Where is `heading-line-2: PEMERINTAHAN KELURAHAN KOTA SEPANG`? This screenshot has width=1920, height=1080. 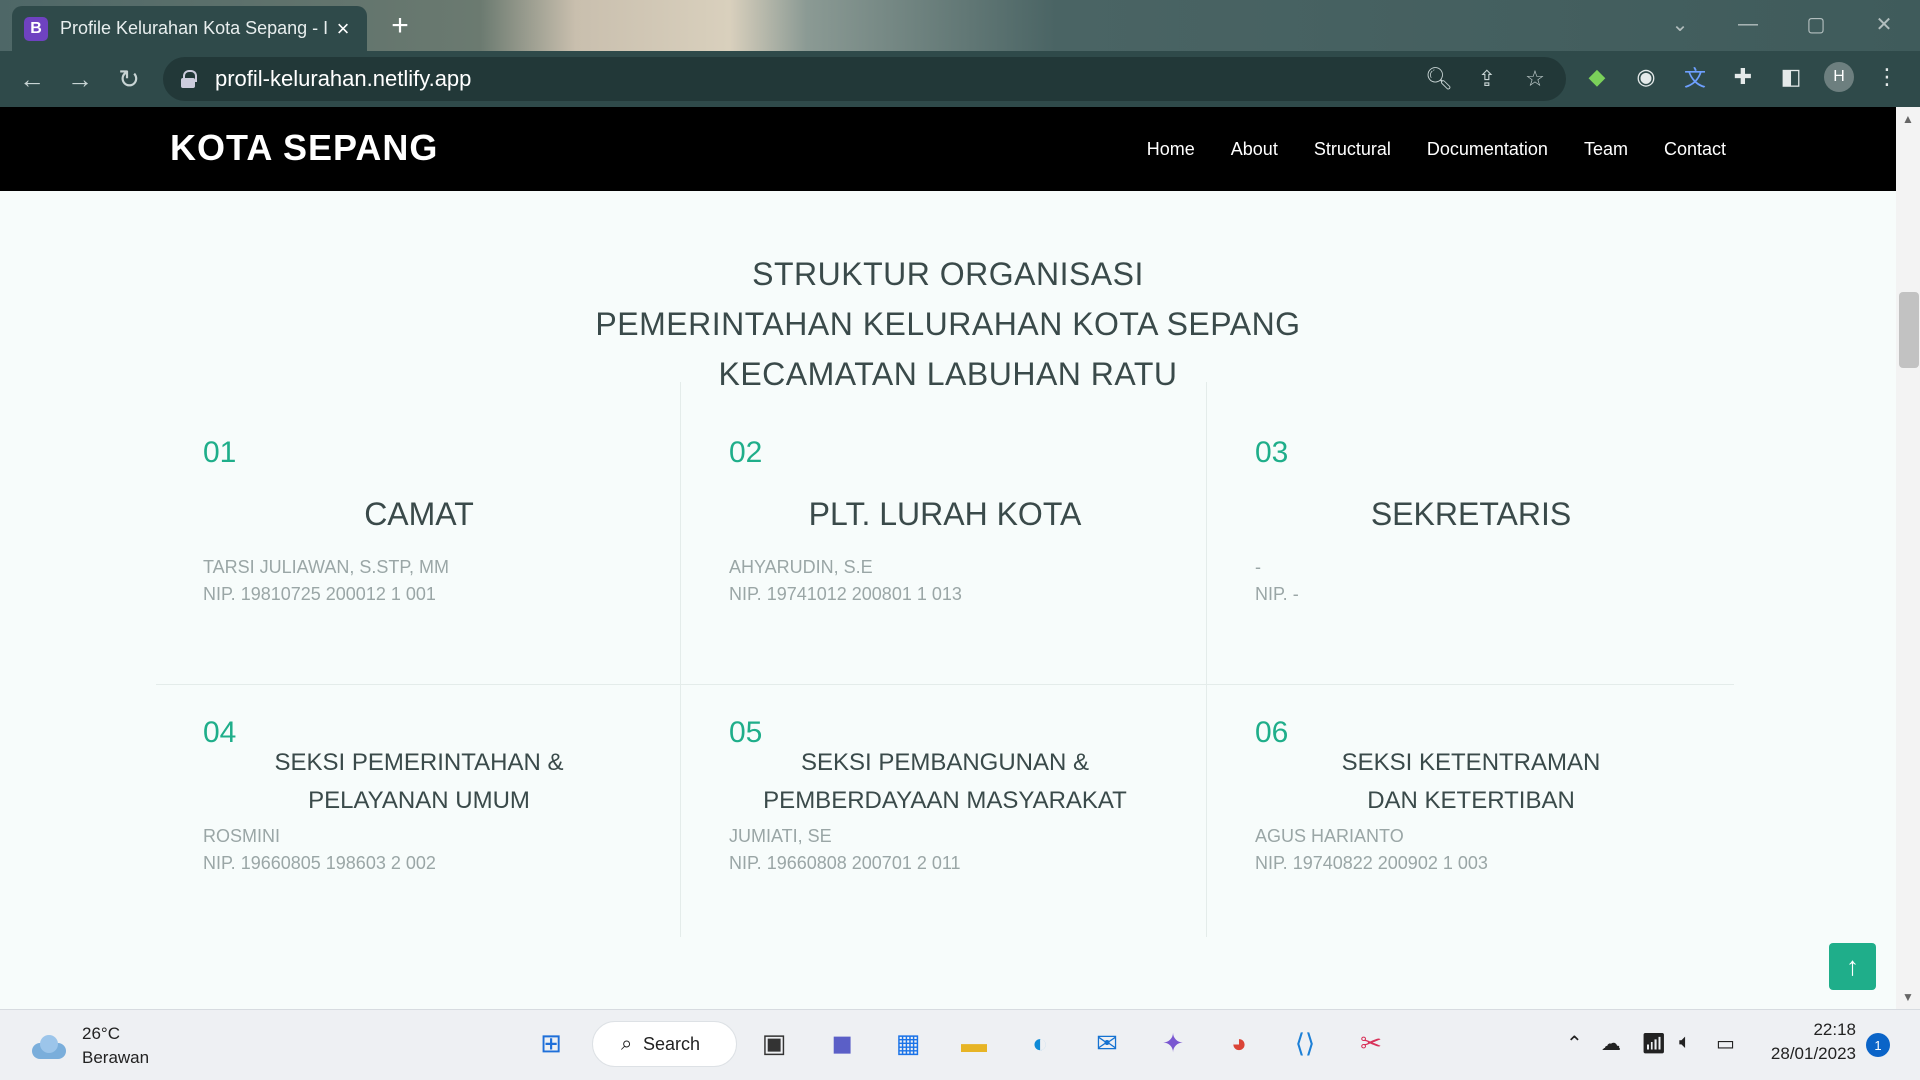
heading-line-2: PEMERINTAHAN KELURAHAN KOTA SEPANG is located at coordinates (948, 324).